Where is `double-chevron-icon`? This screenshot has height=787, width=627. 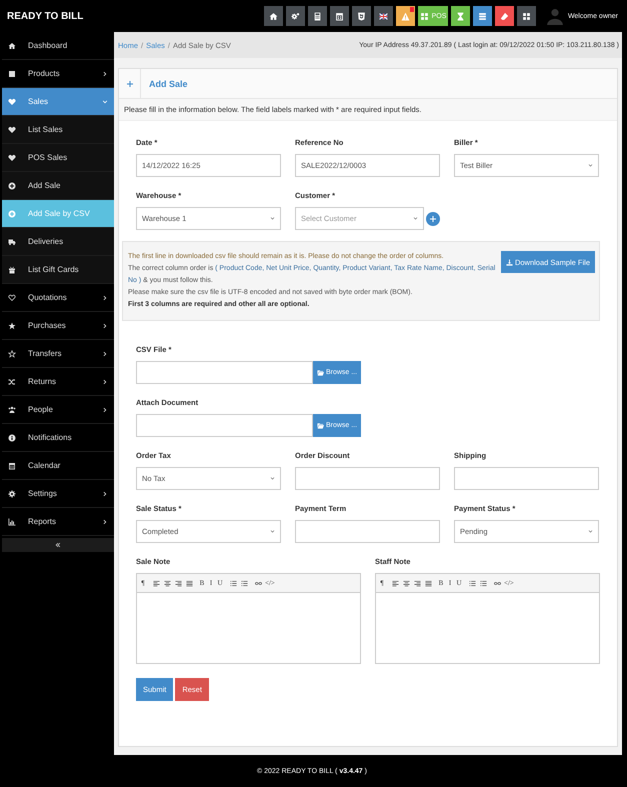
double-chevron-icon is located at coordinates (58, 545).